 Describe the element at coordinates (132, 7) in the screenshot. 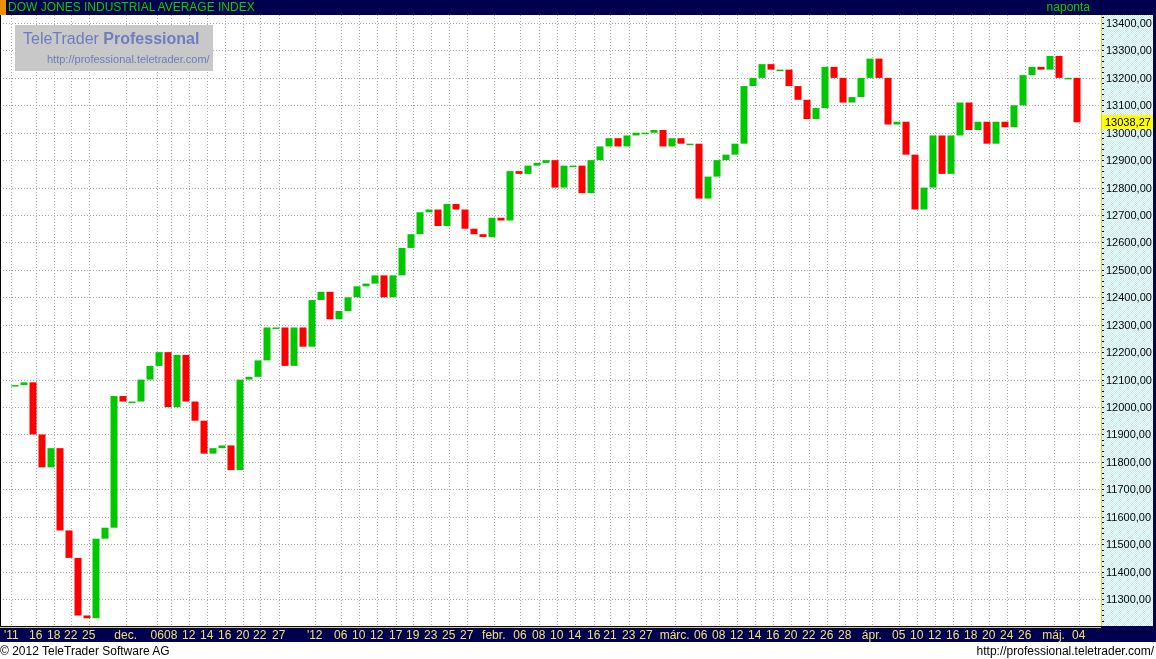

I see `chart-title: DOW JONES INDUSTRIAL AVERAGE INDEX` at that location.